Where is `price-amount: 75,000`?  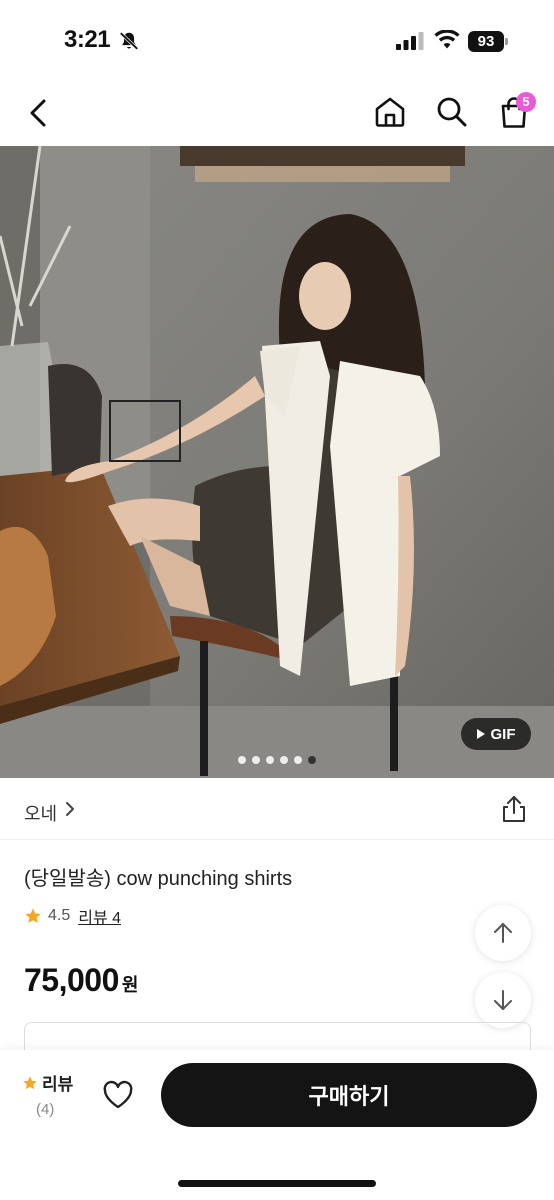 price-amount: 75,000 is located at coordinates (71, 980).